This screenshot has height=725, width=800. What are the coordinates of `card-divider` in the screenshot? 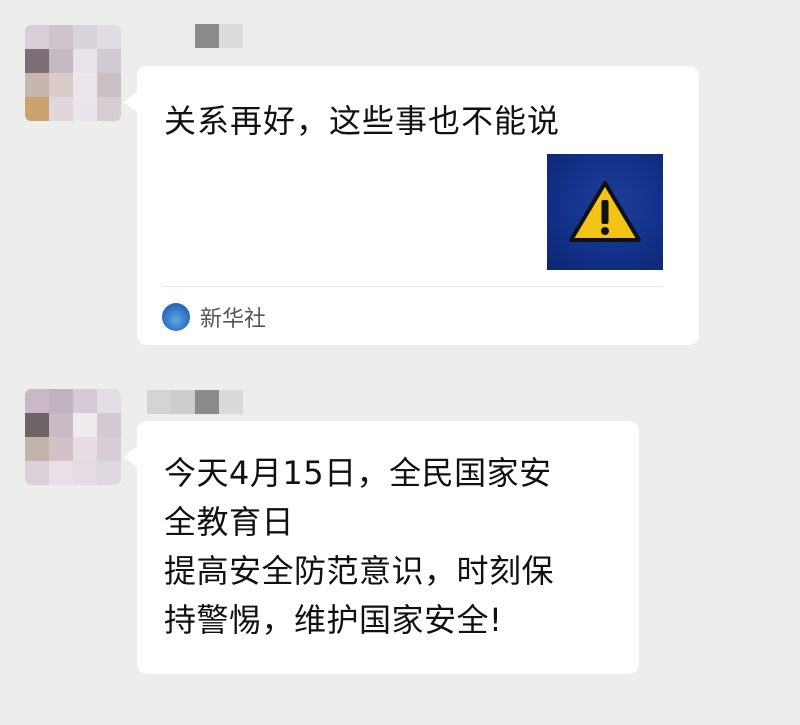 It's located at (412, 286).